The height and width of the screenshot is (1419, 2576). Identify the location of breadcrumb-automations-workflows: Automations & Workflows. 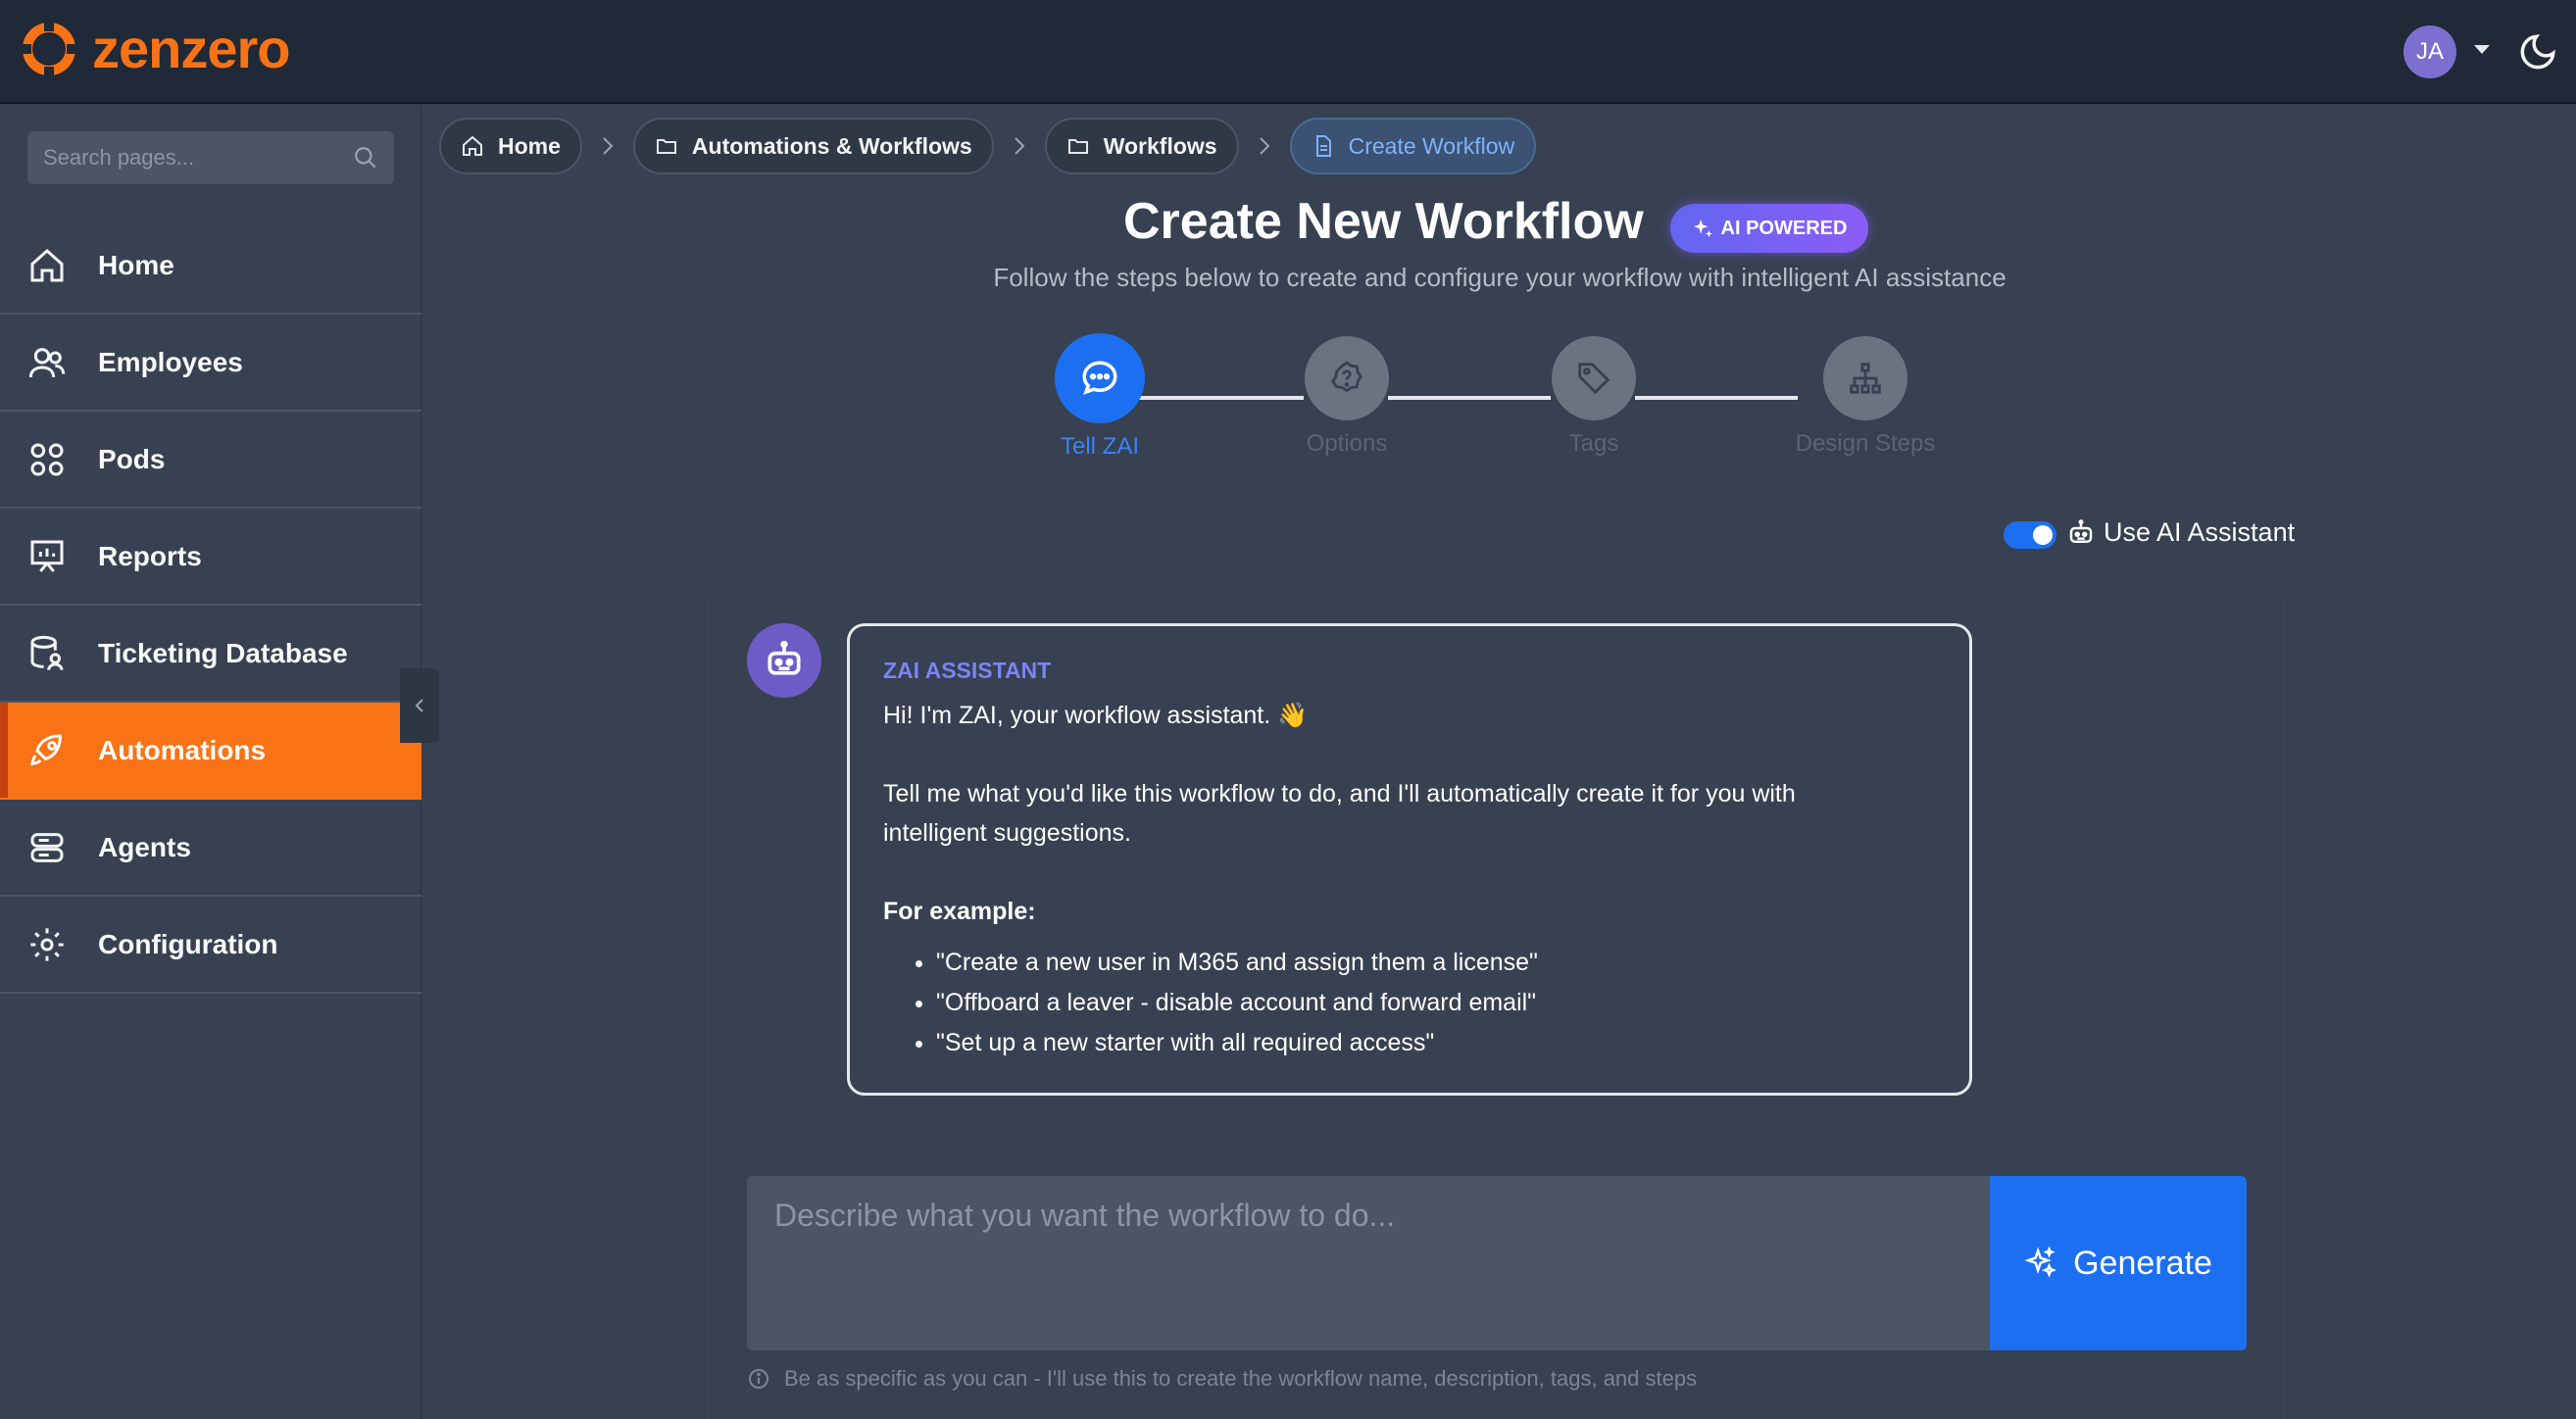
(813, 146).